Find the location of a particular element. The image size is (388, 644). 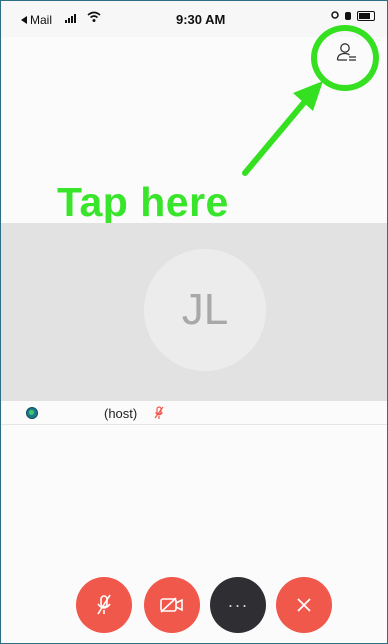

close-icon is located at coordinates (304, 605).